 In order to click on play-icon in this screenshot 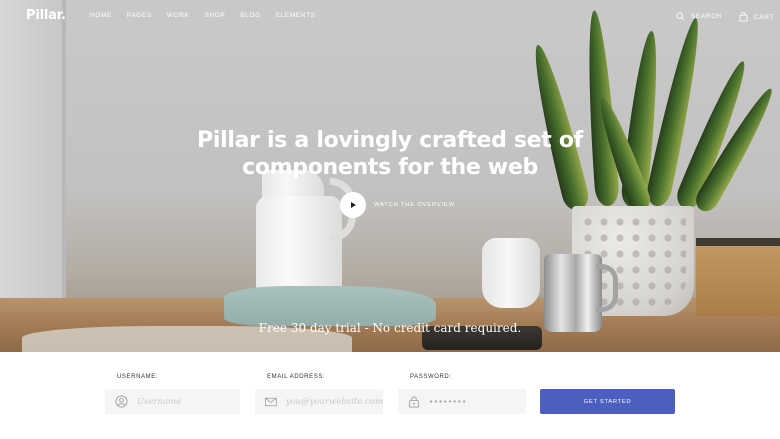, I will do `click(353, 205)`.